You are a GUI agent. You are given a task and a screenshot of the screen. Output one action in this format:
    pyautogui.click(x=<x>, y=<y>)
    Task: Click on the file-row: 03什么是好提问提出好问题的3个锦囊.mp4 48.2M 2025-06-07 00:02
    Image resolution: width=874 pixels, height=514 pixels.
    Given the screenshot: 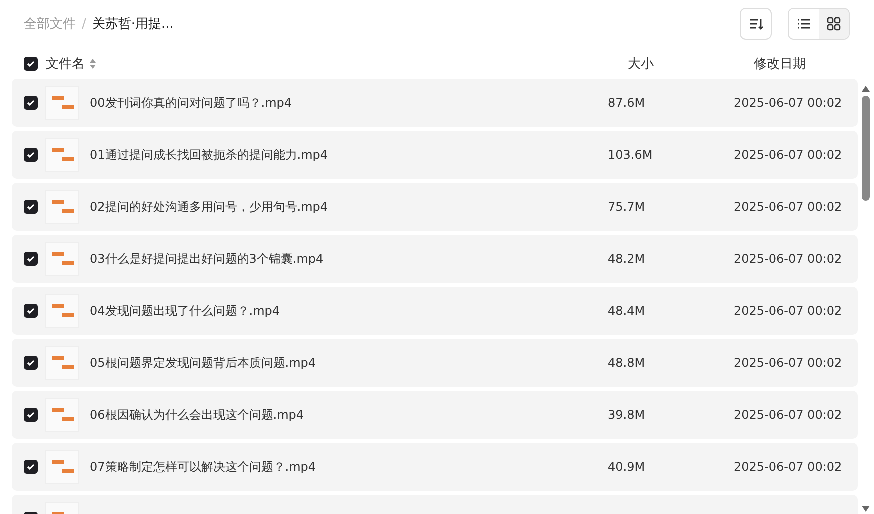 What is the action you would take?
    pyautogui.click(x=435, y=259)
    